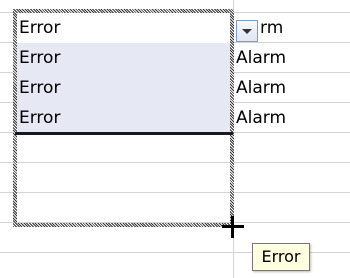 This screenshot has height=278, width=350. I want to click on fill-handle-crosshair-icon, so click(233, 227).